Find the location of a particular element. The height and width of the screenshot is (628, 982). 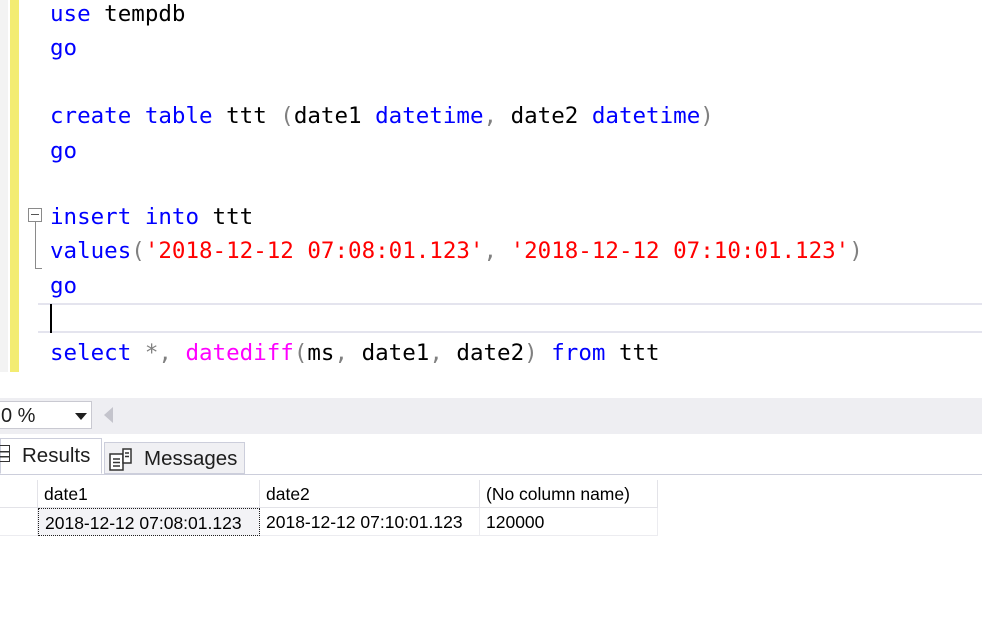

code-token: *, is located at coordinates (158, 353).